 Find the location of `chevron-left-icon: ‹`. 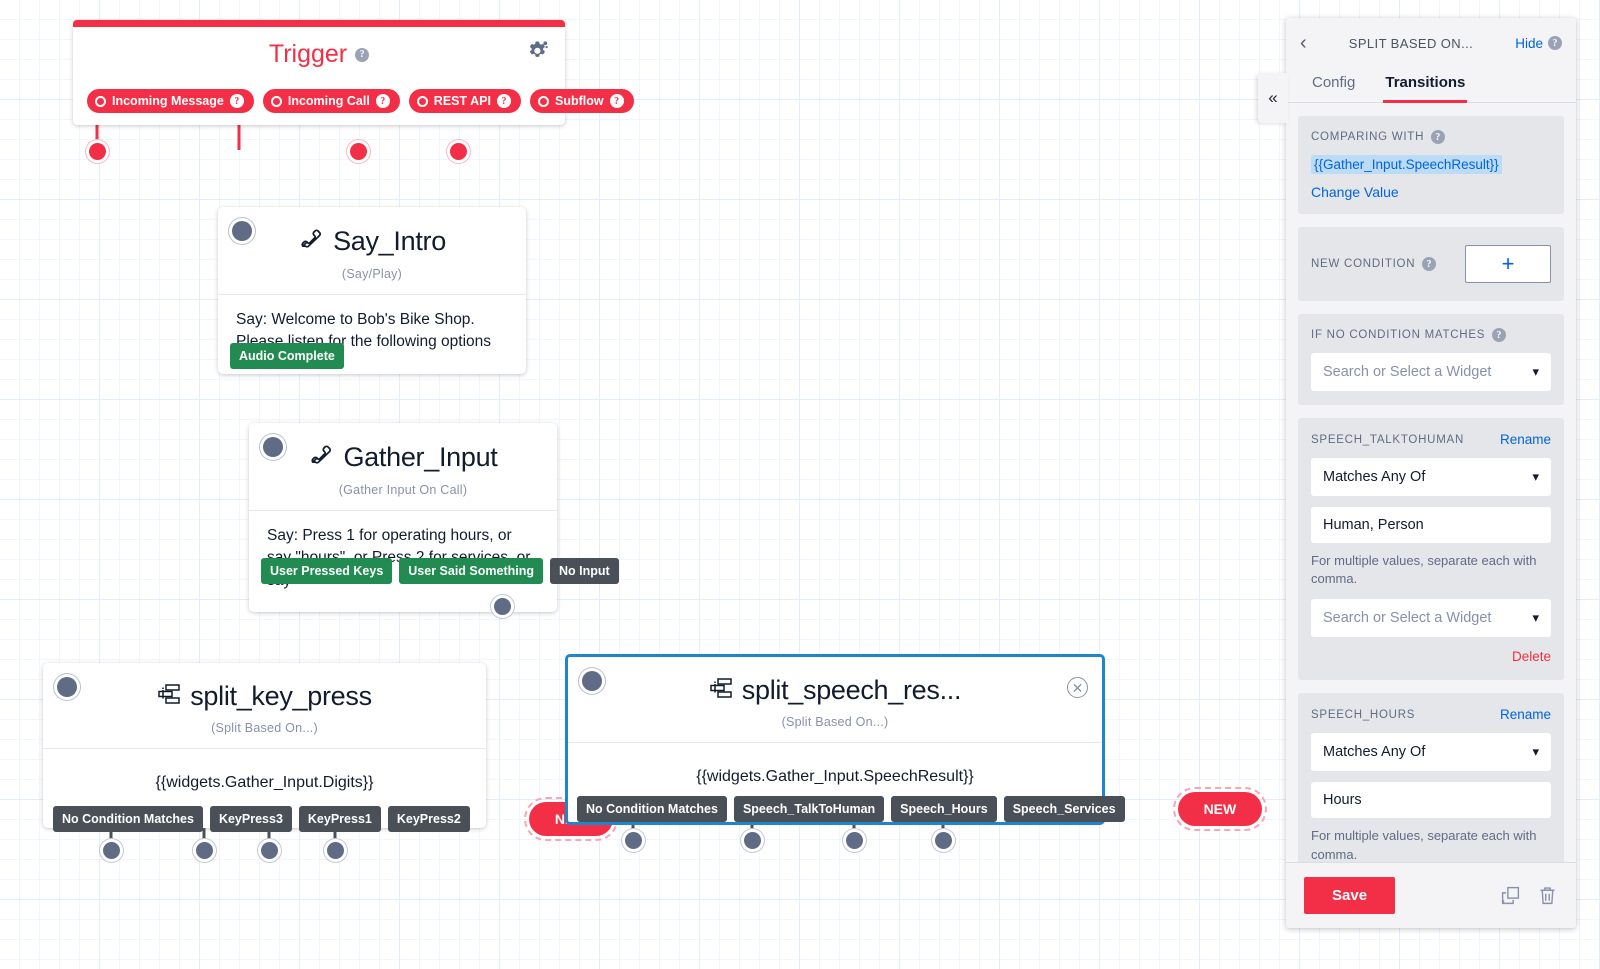

chevron-left-icon: ‹ is located at coordinates (1303, 43).